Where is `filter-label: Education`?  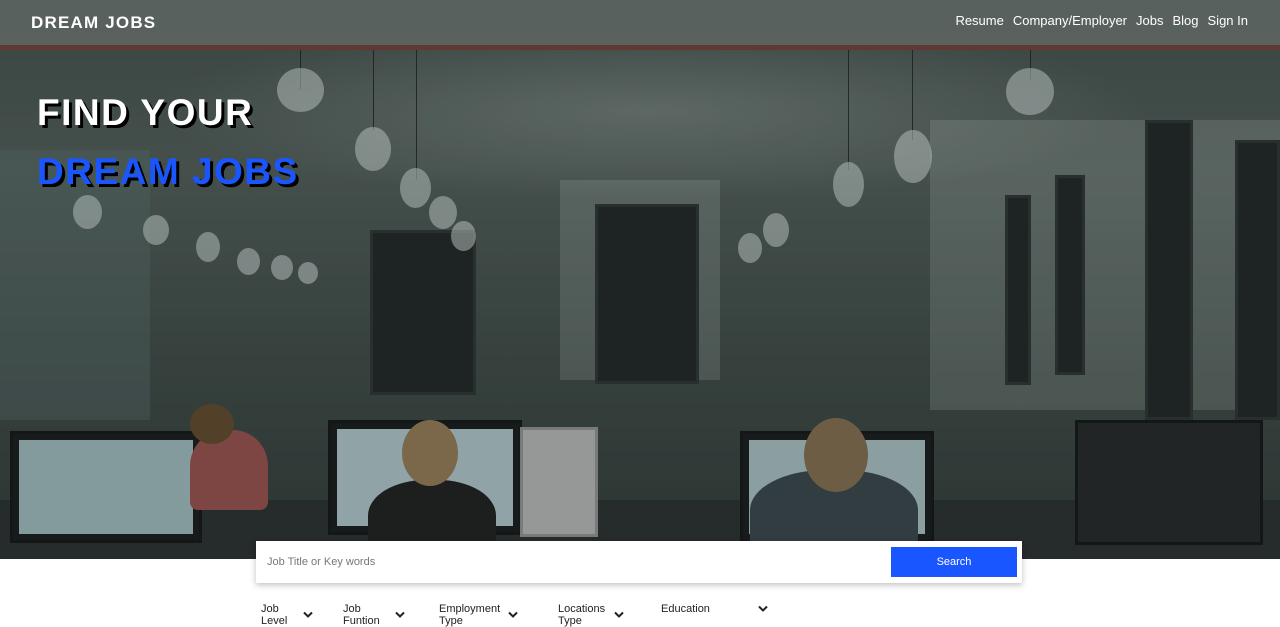 filter-label: Education is located at coordinates (685, 609).